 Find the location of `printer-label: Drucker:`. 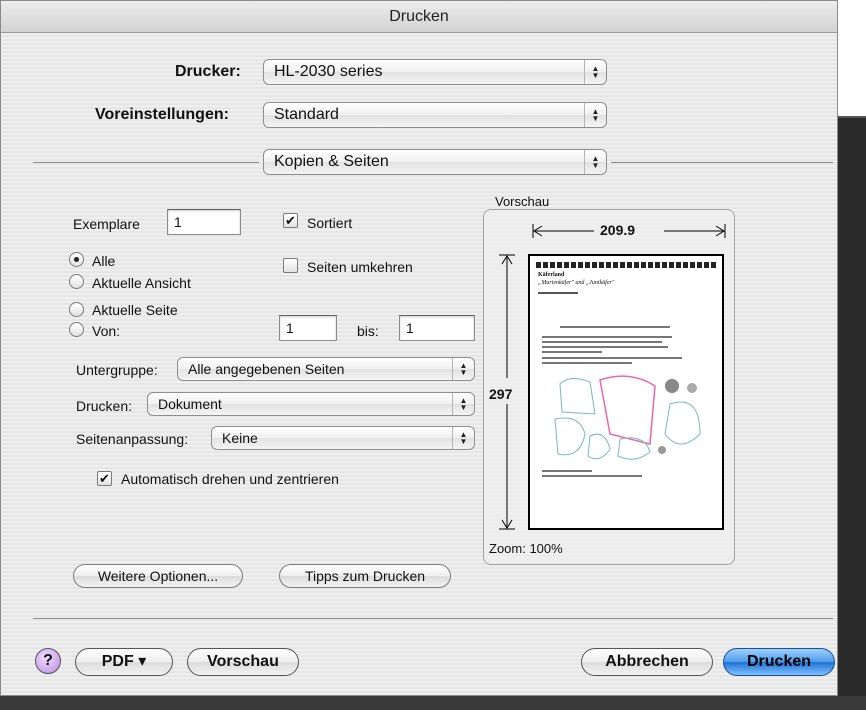

printer-label: Drucker: is located at coordinates (208, 71).